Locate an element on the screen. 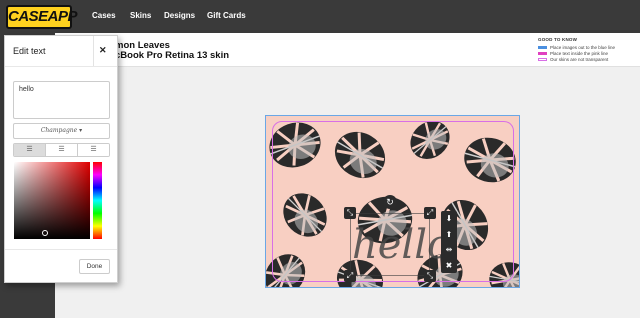 This screenshot has height=318, width=640. product-subtitle: cBook Pro Retina 13 skin is located at coordinates (172, 55).